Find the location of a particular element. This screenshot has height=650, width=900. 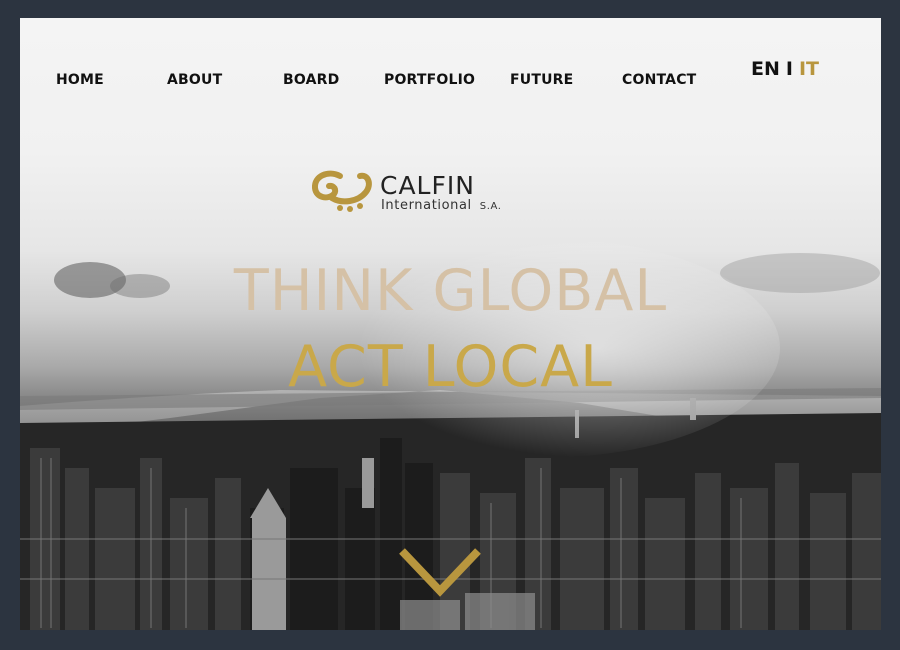

hero-headline-line2: ACT LOCAL is located at coordinates (450, 367).